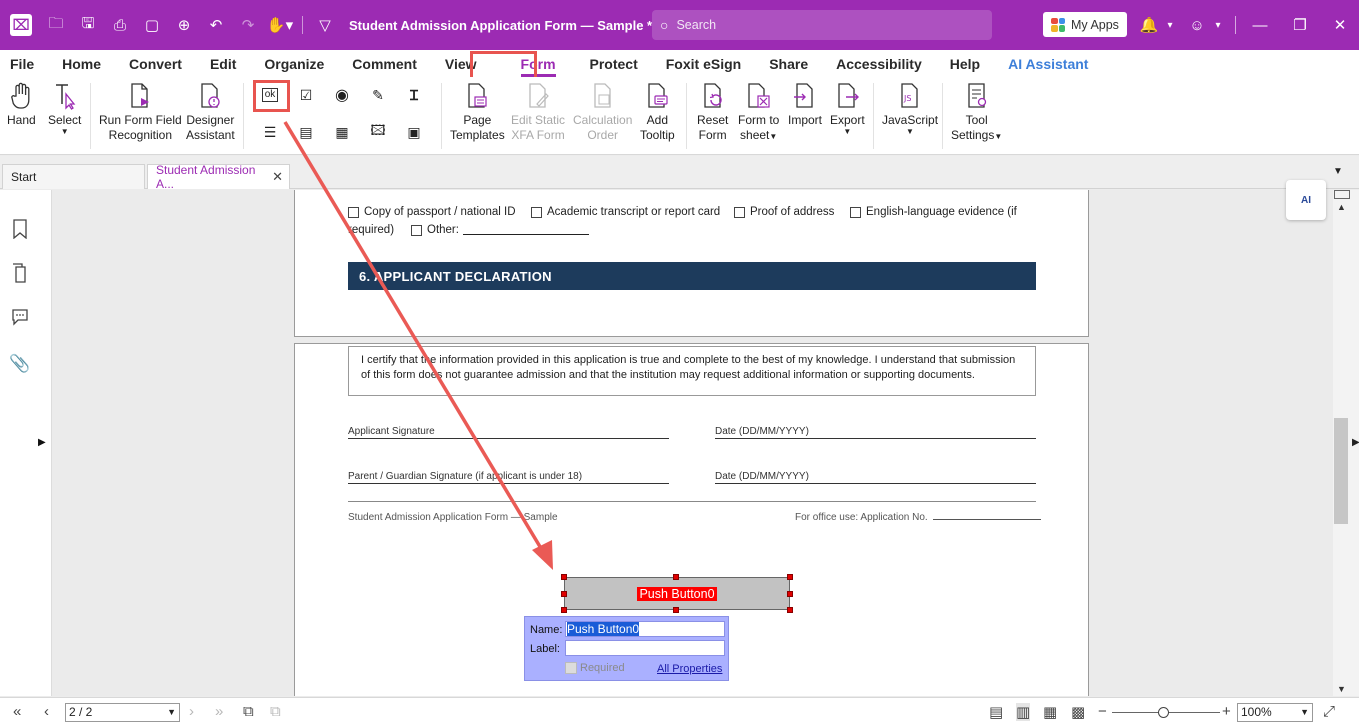  Describe the element at coordinates (1050, 712) in the screenshot. I see `facing-view-icon: ▦` at that location.